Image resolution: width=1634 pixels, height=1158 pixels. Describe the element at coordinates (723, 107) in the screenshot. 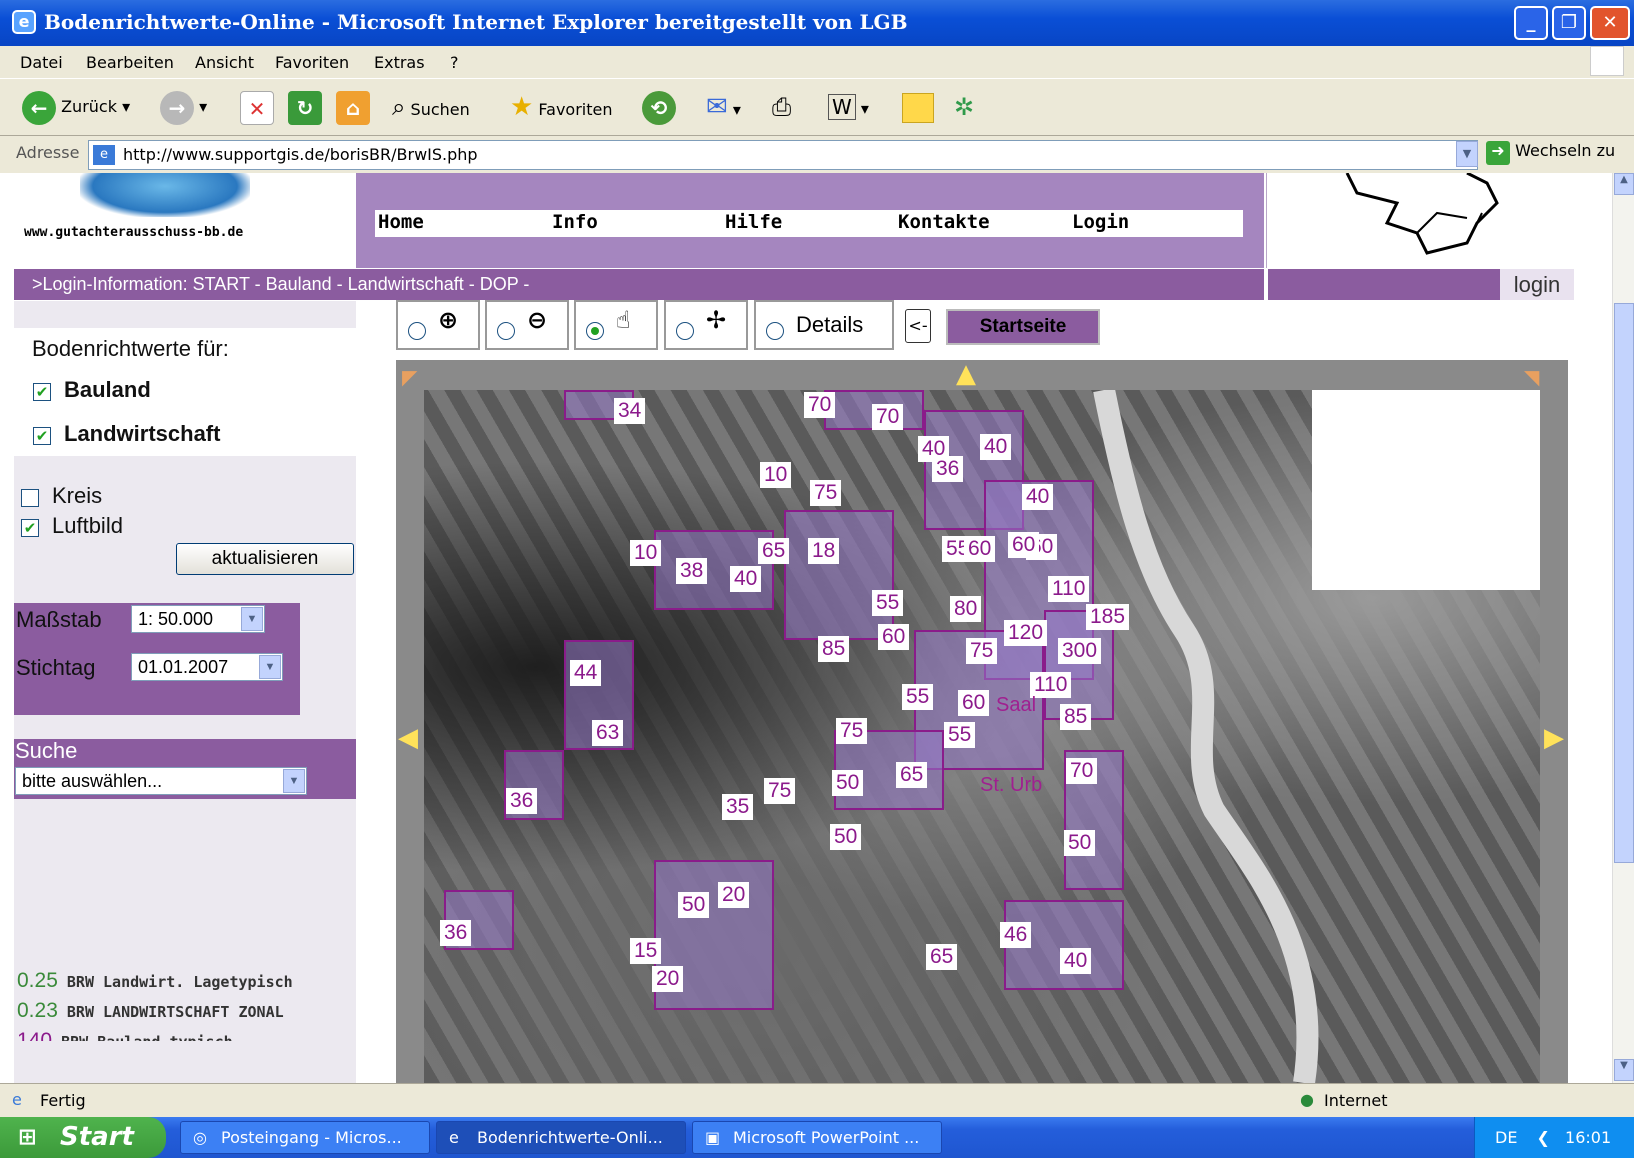

I see `mail-button: ✉ ▾` at that location.